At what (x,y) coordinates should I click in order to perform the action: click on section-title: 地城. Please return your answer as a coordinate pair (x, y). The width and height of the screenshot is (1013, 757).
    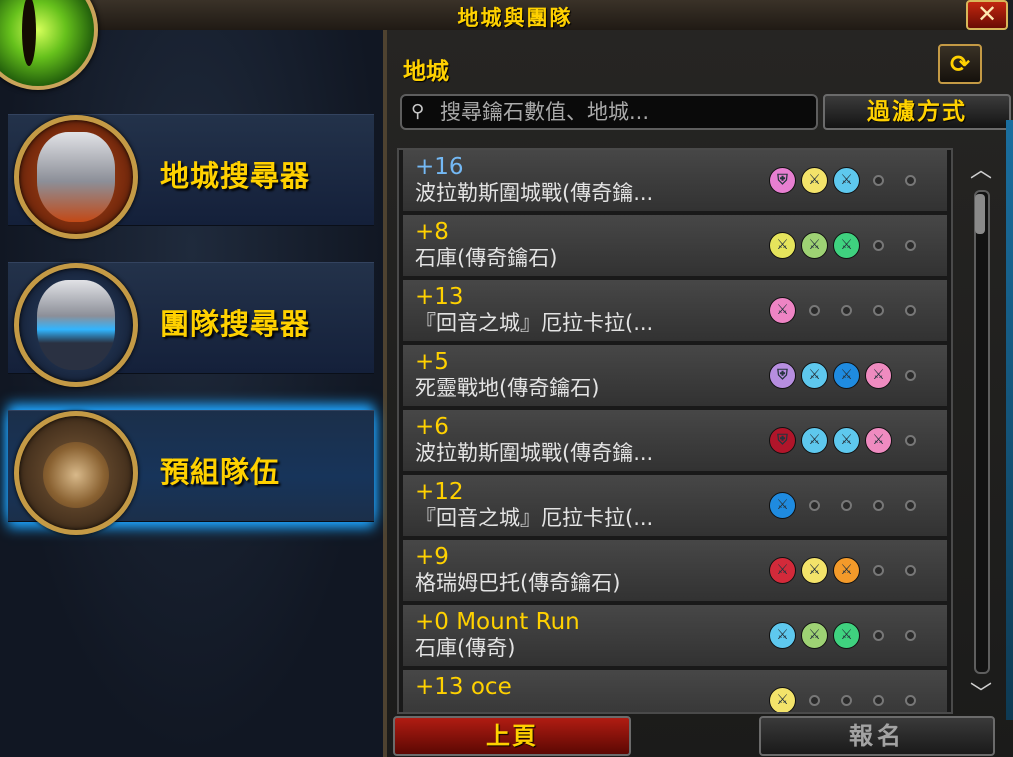
    Looking at the image, I should click on (426, 72).